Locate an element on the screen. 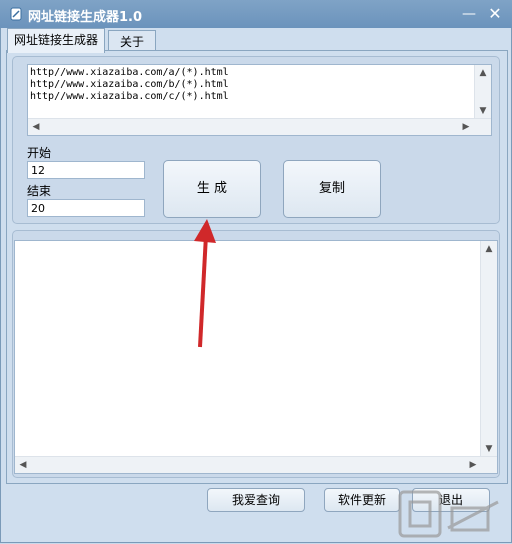 This screenshot has height=544, width=512. pencil-icon is located at coordinates (16, 14).